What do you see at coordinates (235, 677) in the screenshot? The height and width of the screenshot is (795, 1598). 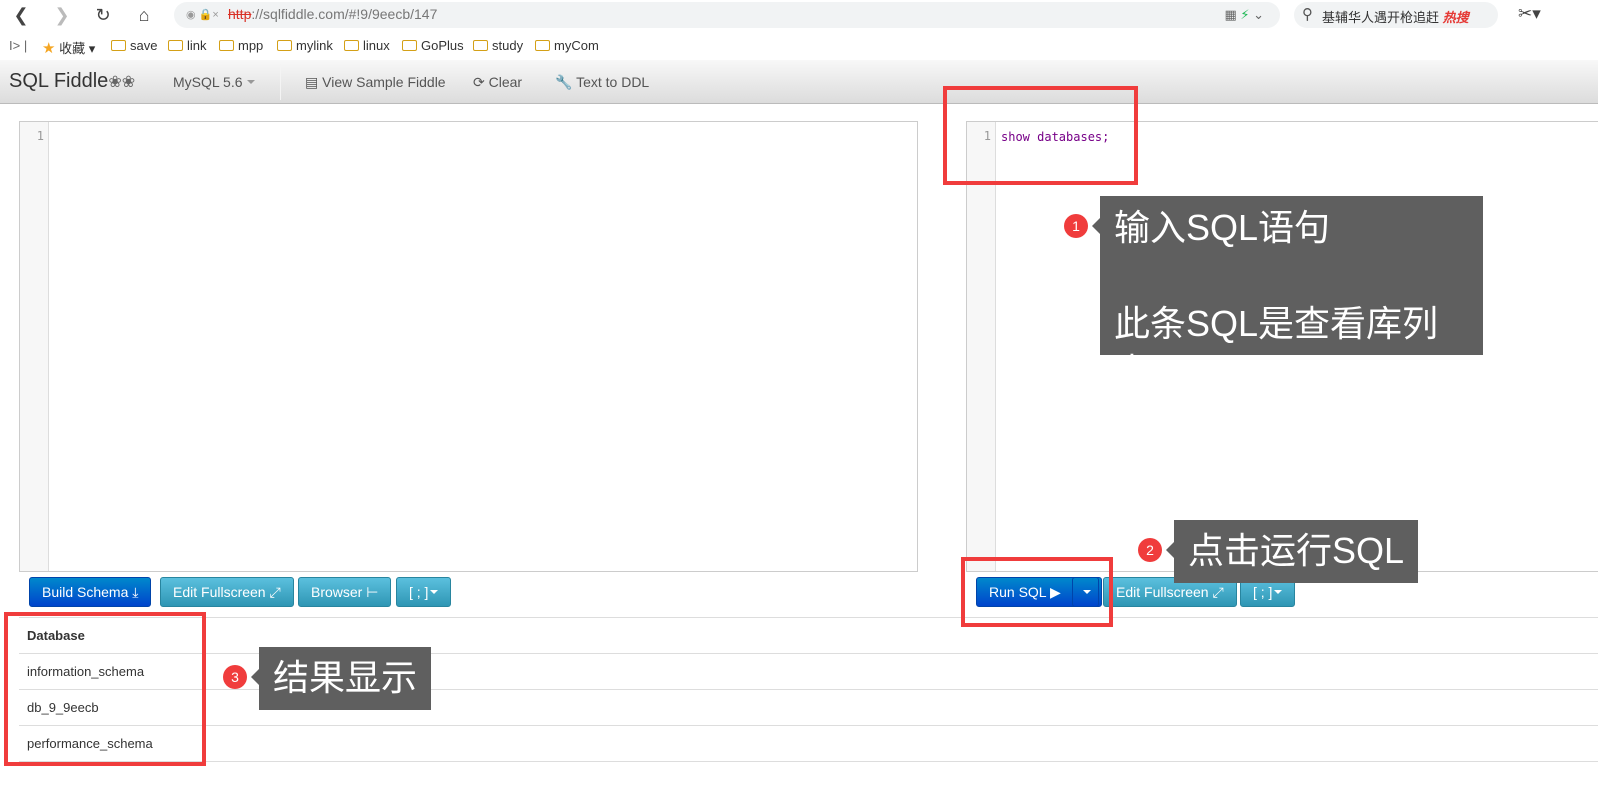 I see `step-number-badge: 3` at bounding box center [235, 677].